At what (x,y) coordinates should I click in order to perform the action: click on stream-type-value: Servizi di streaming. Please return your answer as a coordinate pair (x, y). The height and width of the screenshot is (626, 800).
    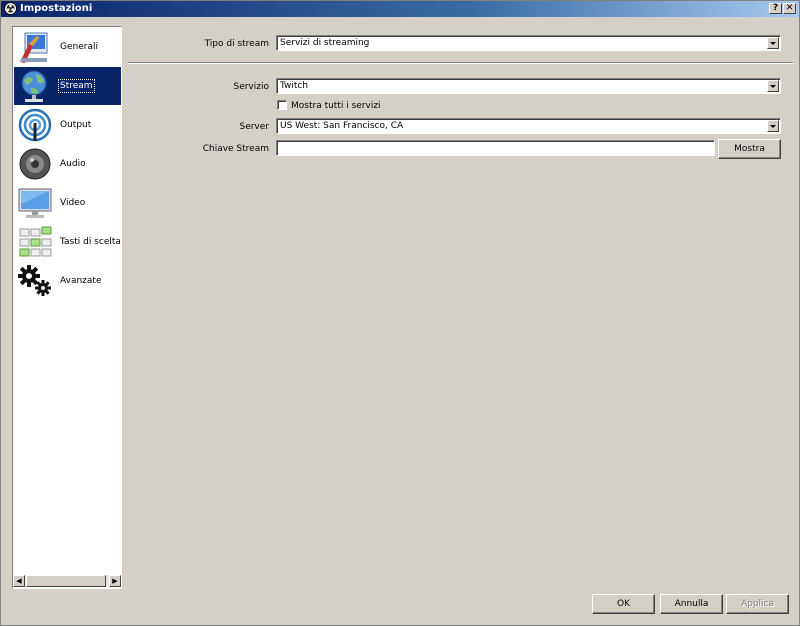
    Looking at the image, I should click on (325, 43).